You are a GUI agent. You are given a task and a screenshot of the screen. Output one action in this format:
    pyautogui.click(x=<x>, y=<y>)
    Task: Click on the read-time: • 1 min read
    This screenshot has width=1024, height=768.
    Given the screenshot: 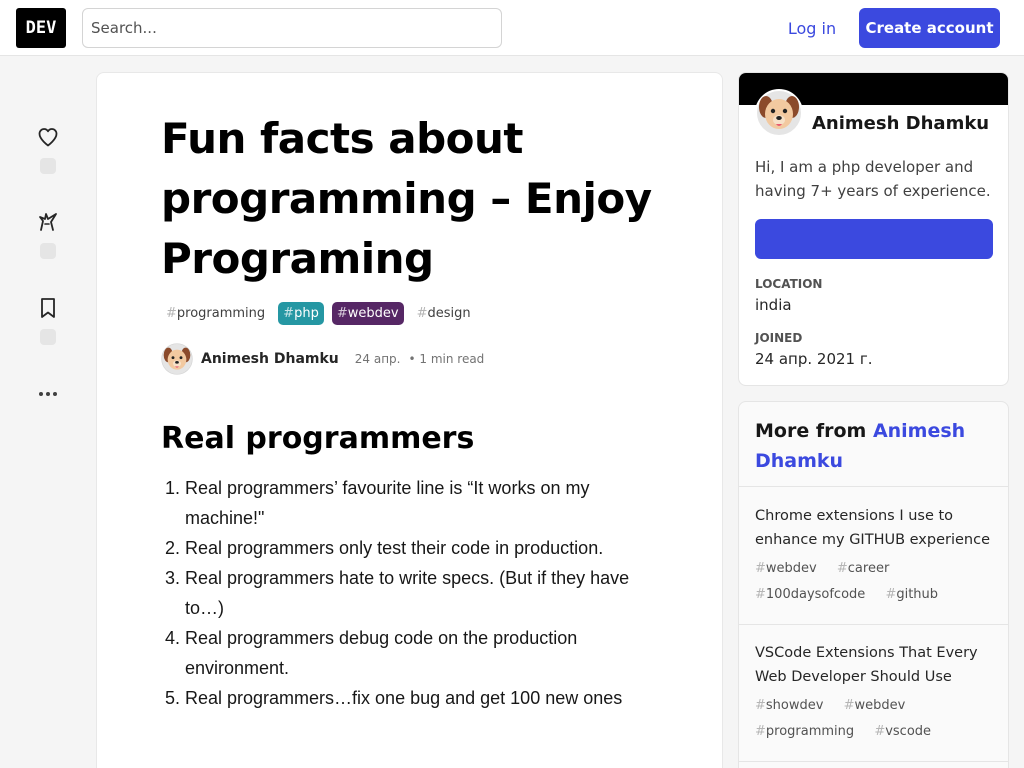 What is the action you would take?
    pyautogui.click(x=446, y=359)
    